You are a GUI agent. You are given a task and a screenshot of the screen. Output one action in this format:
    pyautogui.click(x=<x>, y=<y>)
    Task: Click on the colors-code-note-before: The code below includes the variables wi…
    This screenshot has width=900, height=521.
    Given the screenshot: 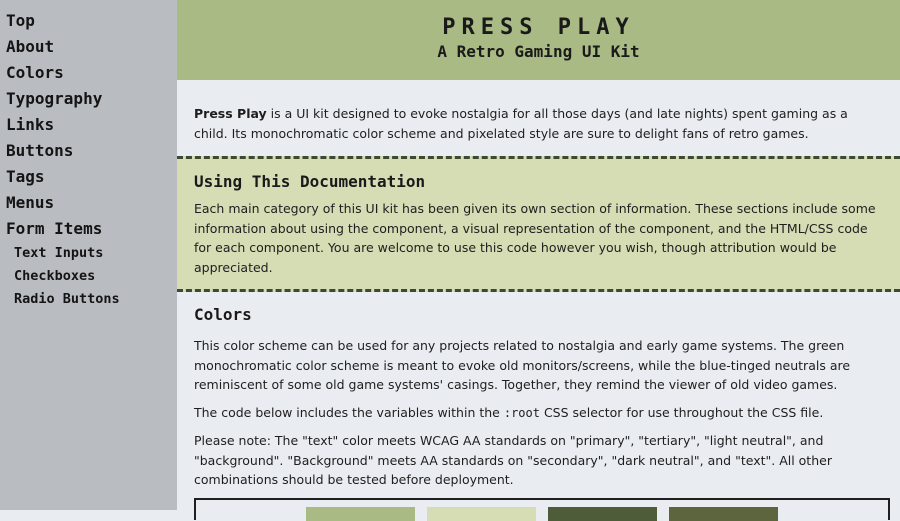 What is the action you would take?
    pyautogui.click(x=349, y=412)
    